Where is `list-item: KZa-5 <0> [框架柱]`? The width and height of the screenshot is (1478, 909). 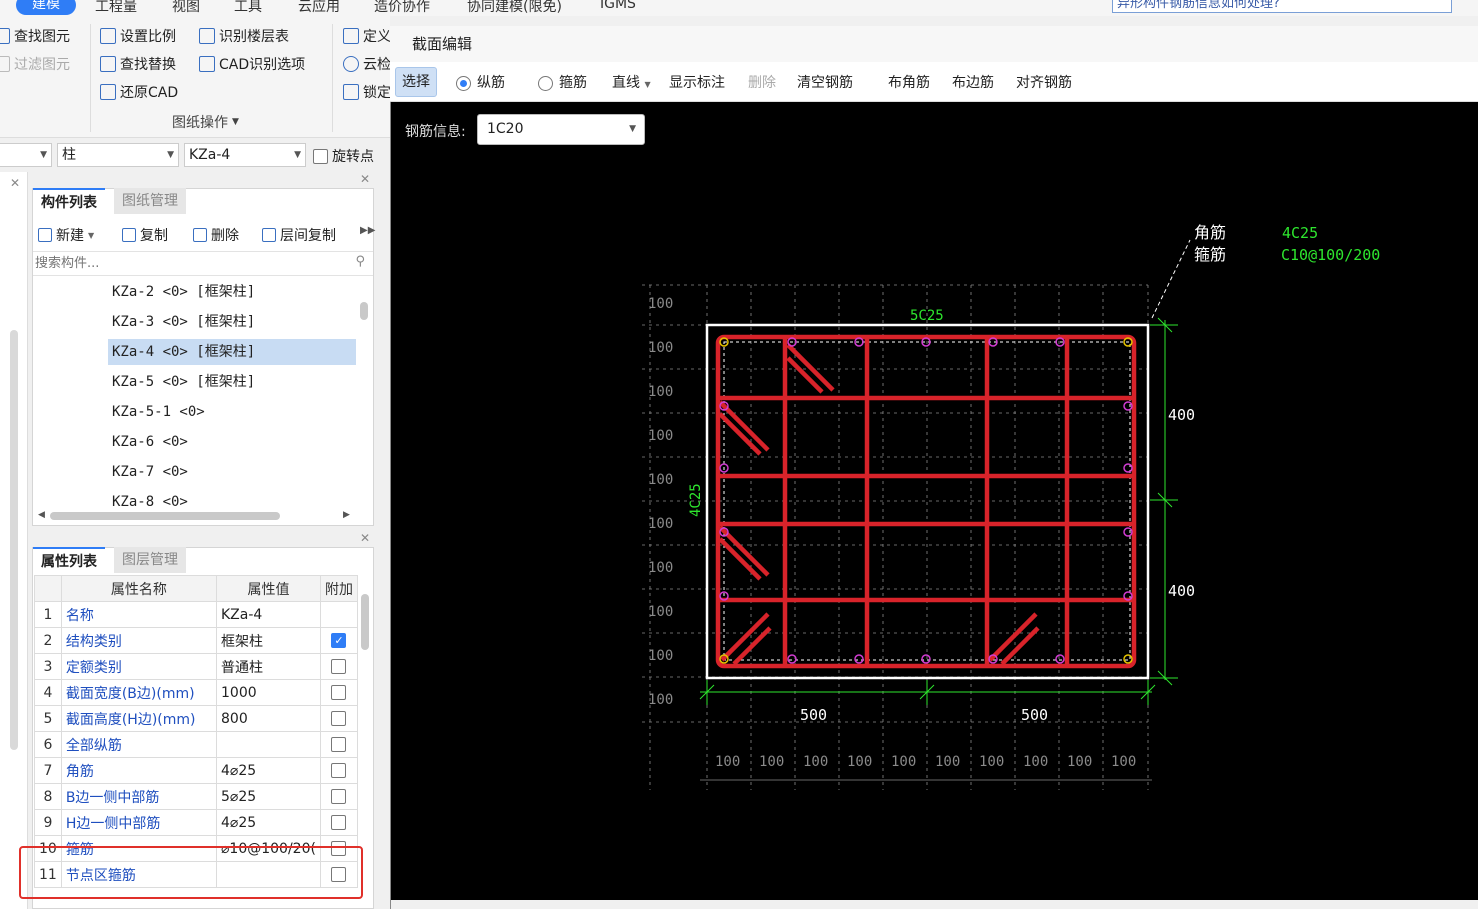 list-item: KZa-5 <0> [框架柱] is located at coordinates (181, 382).